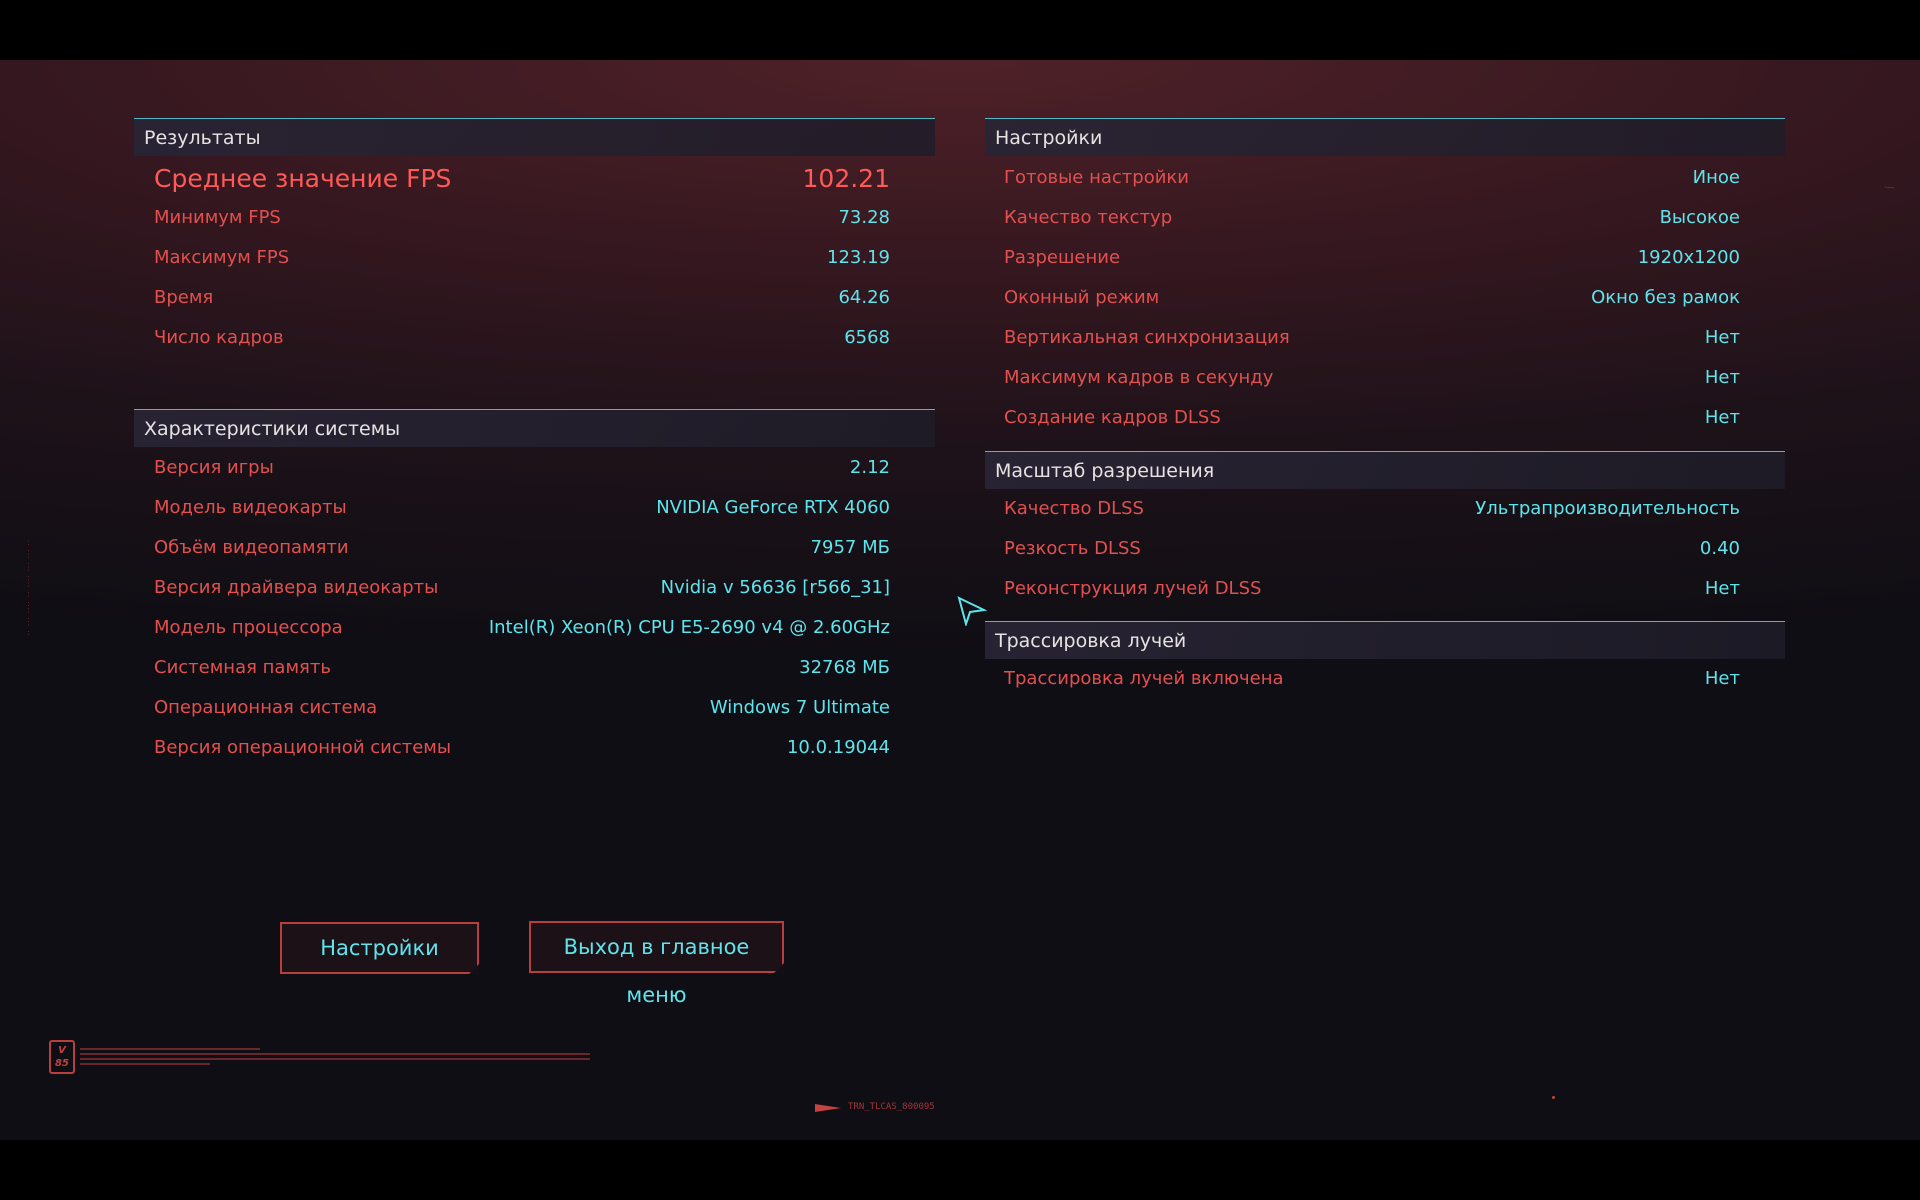 The width and height of the screenshot is (1920, 1200). What do you see at coordinates (1699, 217) in the screenshot?
I see `settings-value: Высокое` at bounding box center [1699, 217].